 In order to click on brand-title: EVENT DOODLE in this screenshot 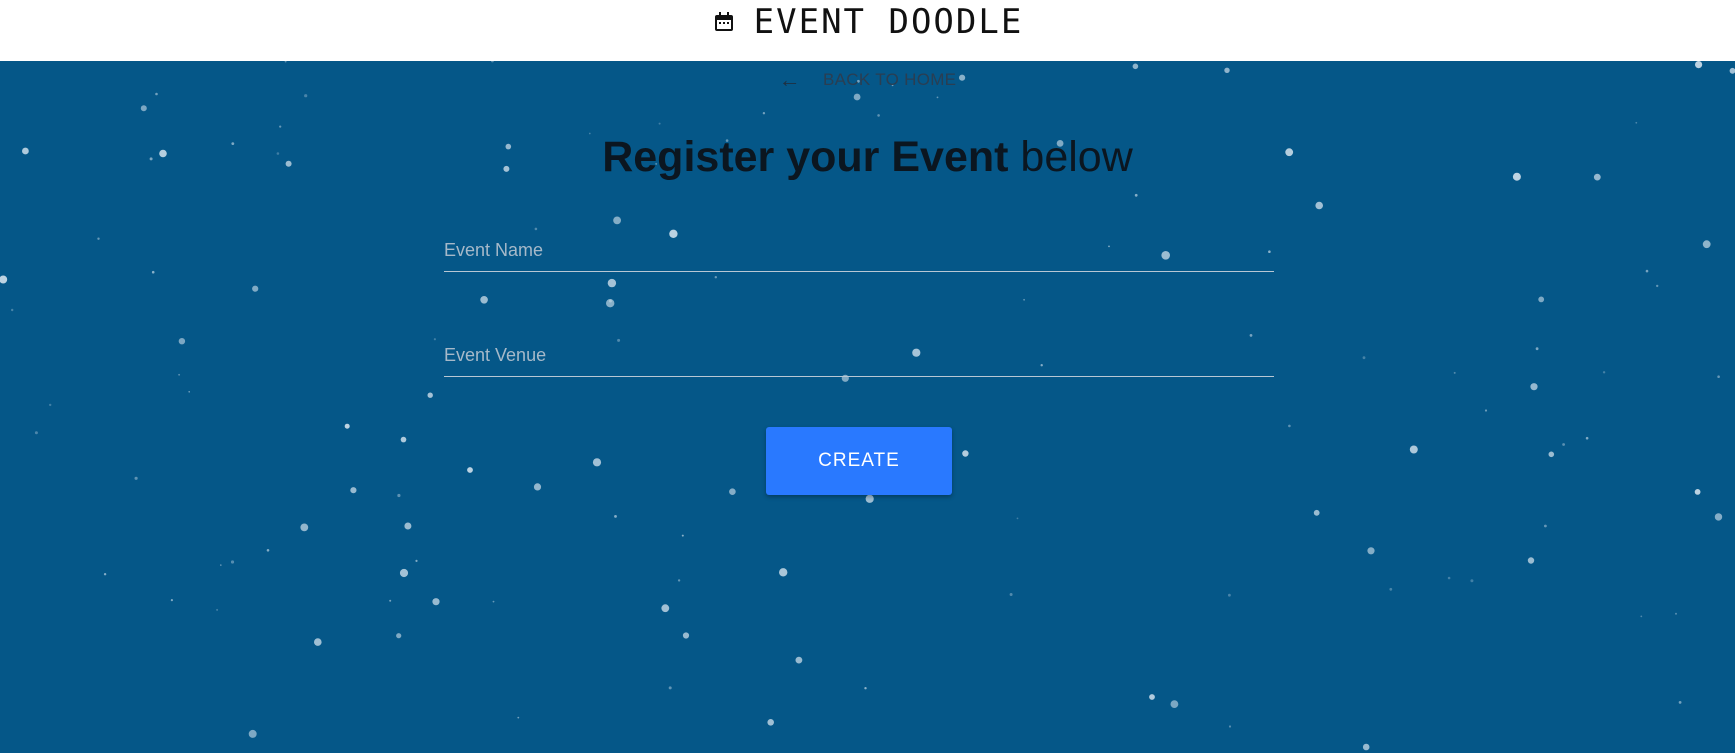, I will do `click(888, 21)`.